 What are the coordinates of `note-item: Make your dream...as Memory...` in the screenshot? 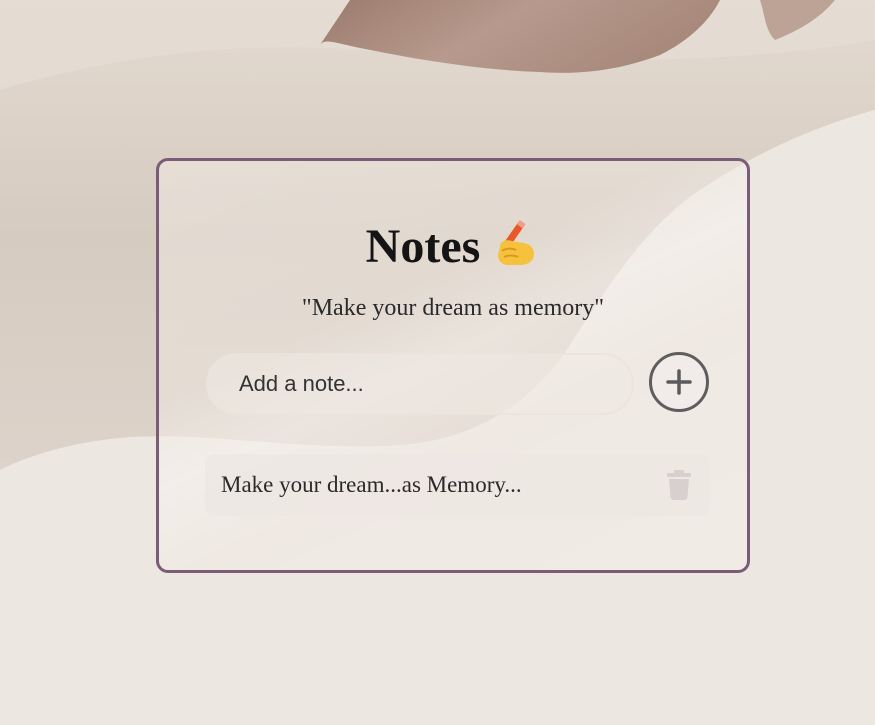 It's located at (457, 485).